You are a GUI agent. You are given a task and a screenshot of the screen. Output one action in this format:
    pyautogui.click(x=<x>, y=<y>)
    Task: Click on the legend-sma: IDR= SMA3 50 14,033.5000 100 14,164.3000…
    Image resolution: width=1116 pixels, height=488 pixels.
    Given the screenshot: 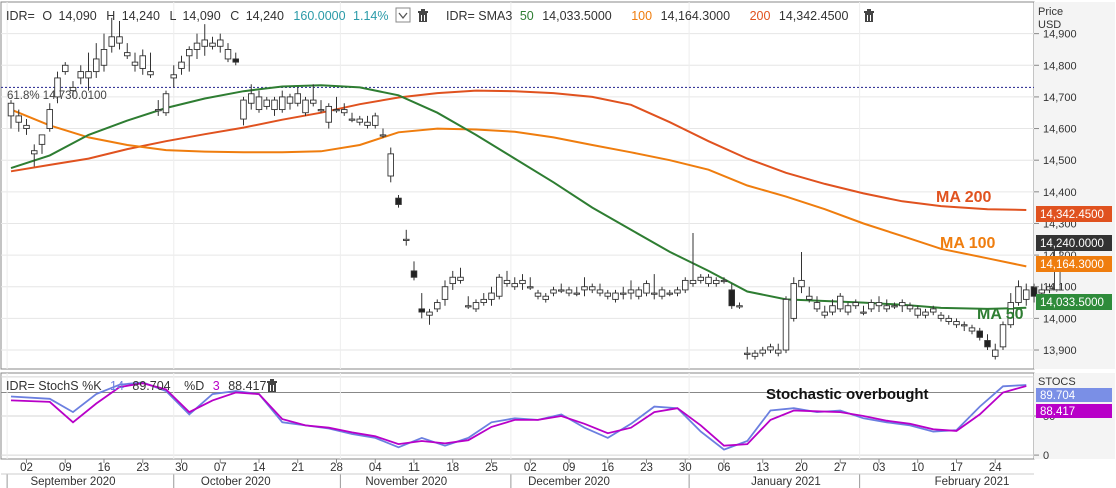 What is the action you would take?
    pyautogui.click(x=647, y=16)
    